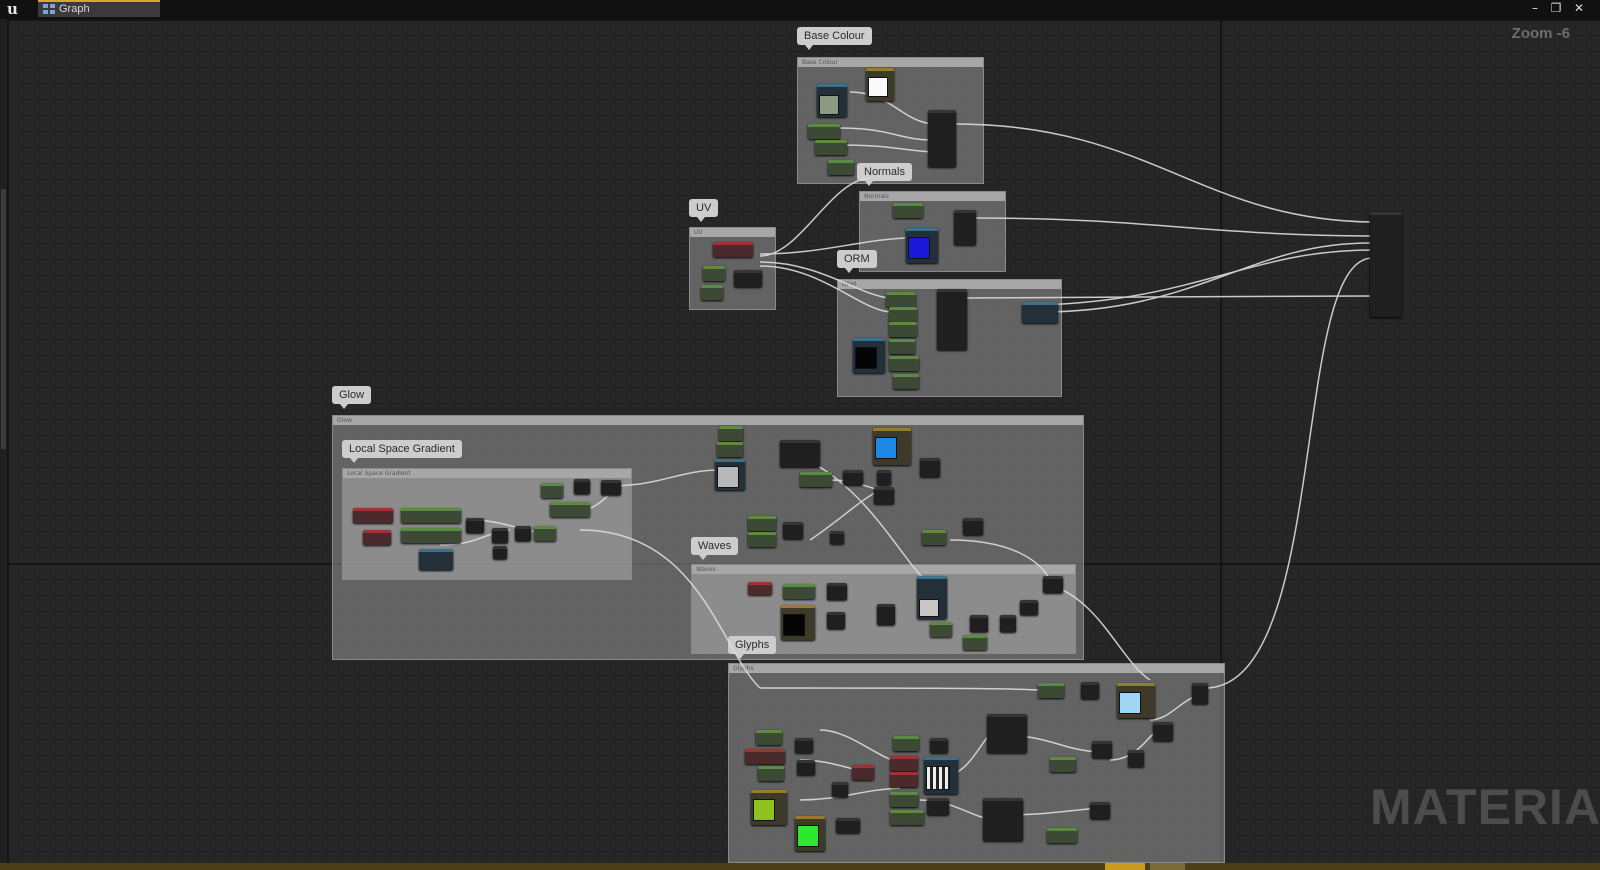 This screenshot has width=1600, height=870. Describe the element at coordinates (1386, 264) in the screenshot. I see `material-output-node` at that location.